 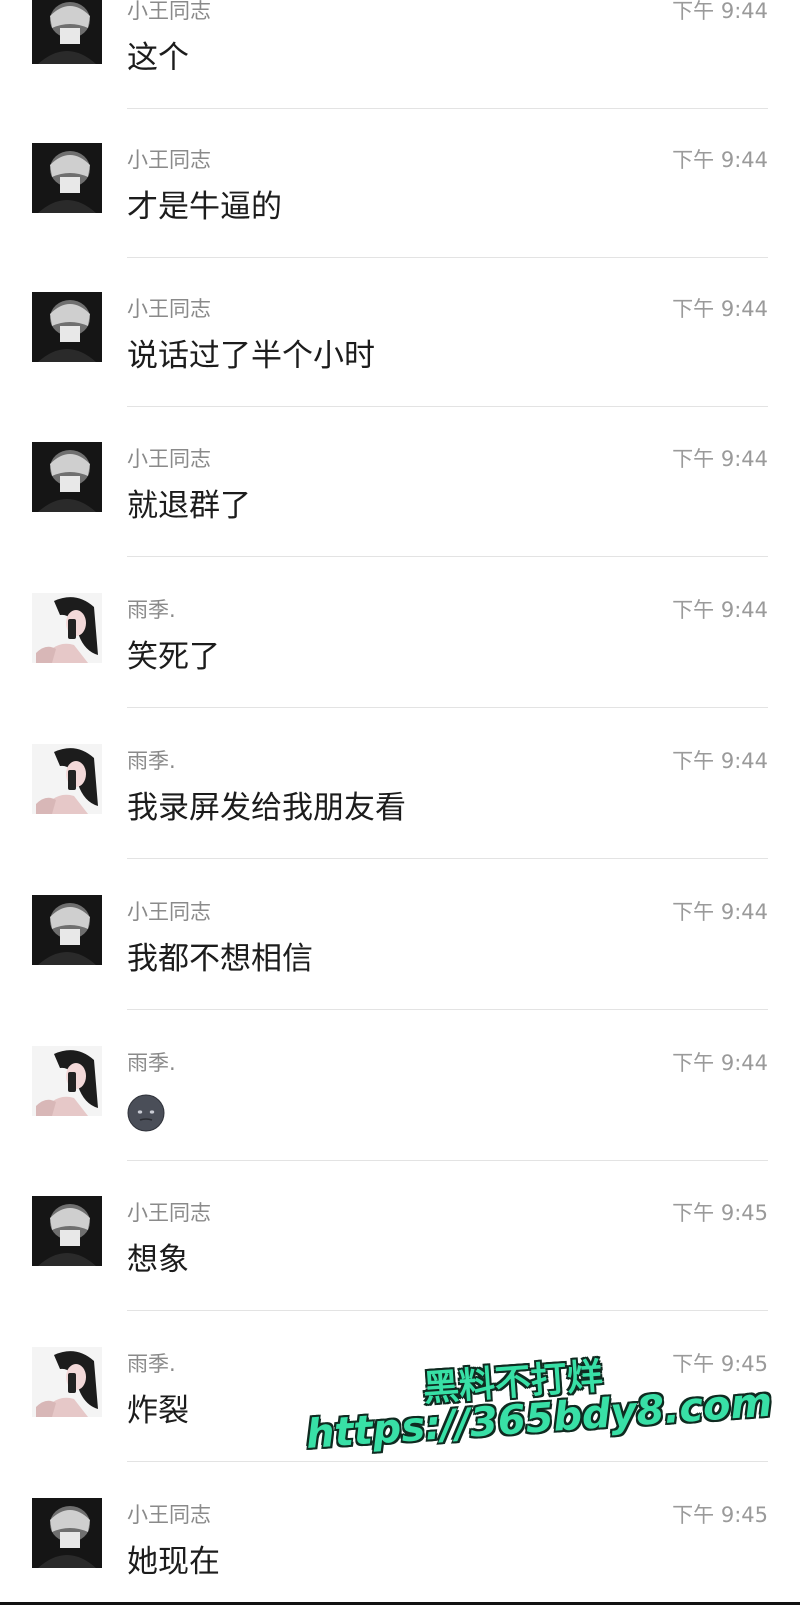 What do you see at coordinates (204, 207) in the screenshot?
I see `message-text: 才是牛逼的` at bounding box center [204, 207].